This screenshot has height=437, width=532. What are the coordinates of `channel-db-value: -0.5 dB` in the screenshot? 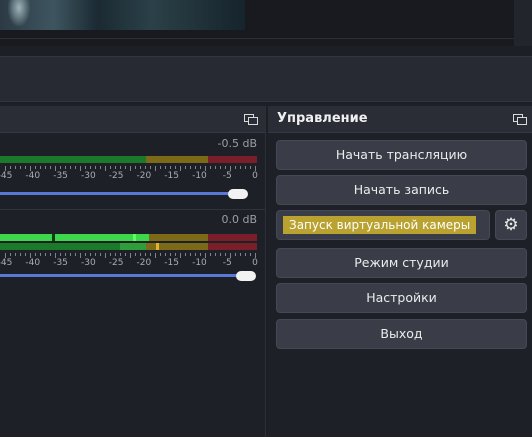 It's located at (237, 143).